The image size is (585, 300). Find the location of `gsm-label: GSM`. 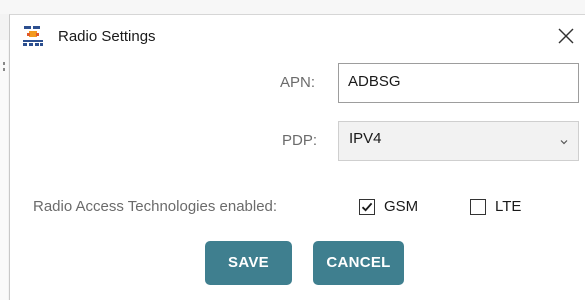

gsm-label: GSM is located at coordinates (401, 206).